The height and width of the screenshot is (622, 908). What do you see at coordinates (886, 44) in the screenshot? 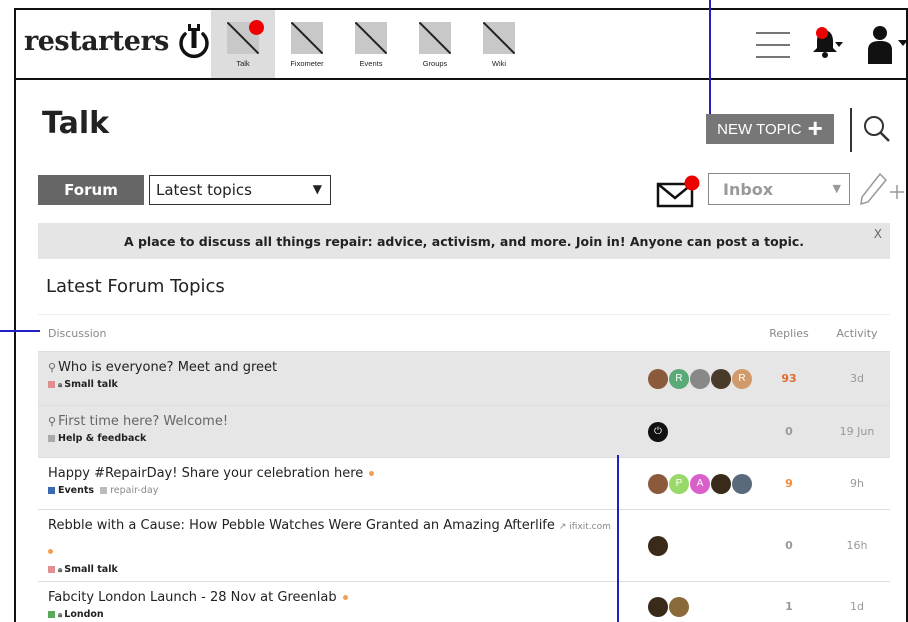
I see `user-menu-icon` at bounding box center [886, 44].